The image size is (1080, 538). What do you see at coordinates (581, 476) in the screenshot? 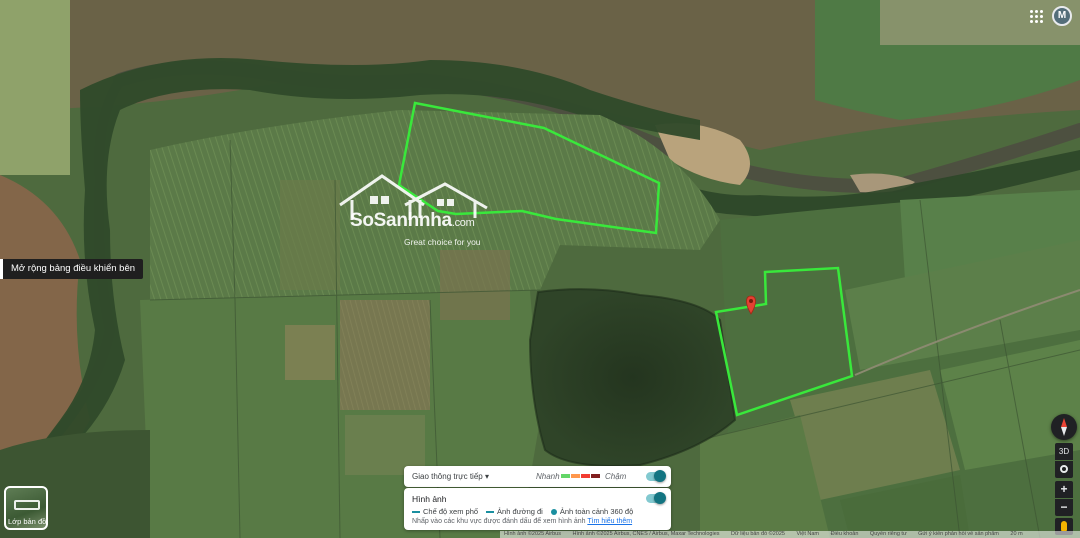
I see `traffic-speed-scale` at bounding box center [581, 476].